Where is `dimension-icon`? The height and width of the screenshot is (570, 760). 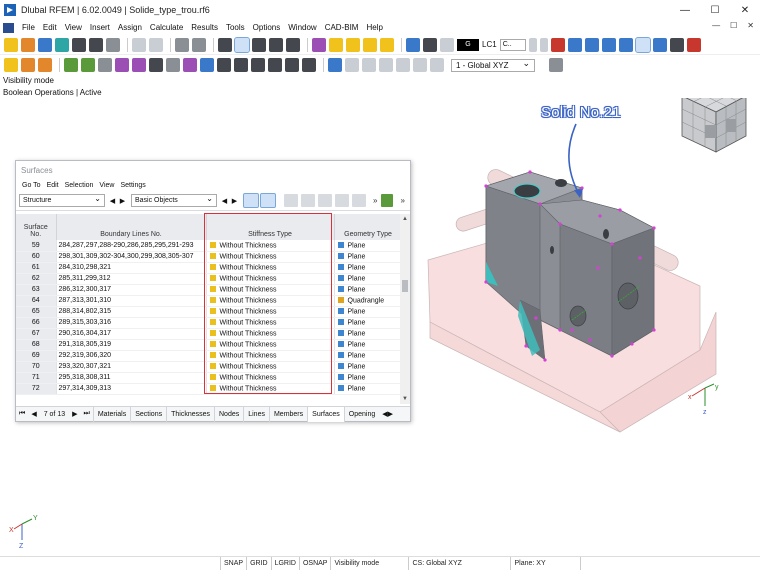 dimension-icon is located at coordinates (173, 65).